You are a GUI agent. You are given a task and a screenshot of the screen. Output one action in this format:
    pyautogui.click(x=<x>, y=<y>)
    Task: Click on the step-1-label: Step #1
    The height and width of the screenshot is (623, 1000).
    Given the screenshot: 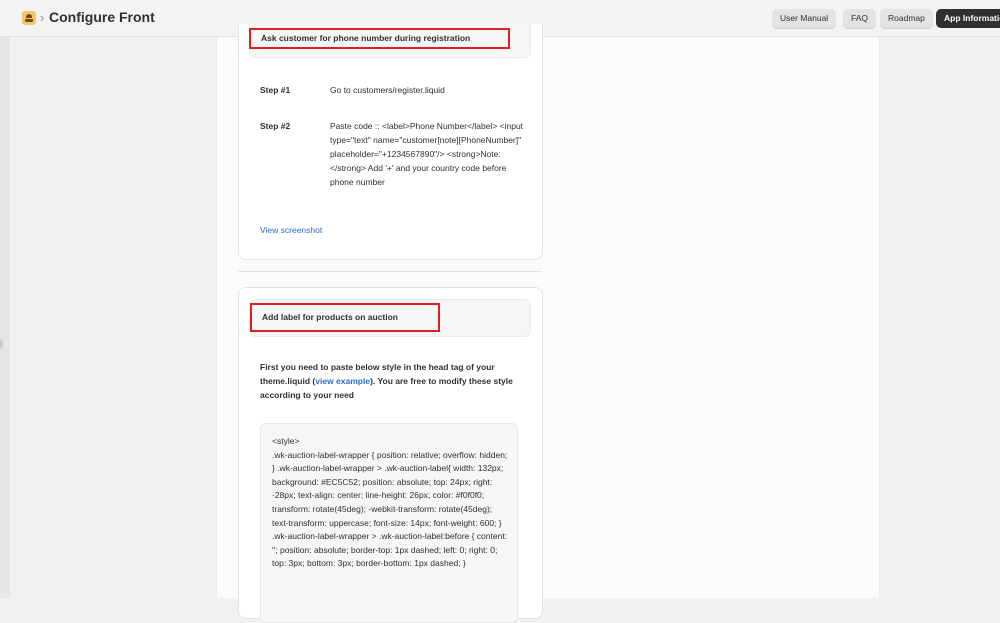 What is the action you would take?
    pyautogui.click(x=275, y=90)
    